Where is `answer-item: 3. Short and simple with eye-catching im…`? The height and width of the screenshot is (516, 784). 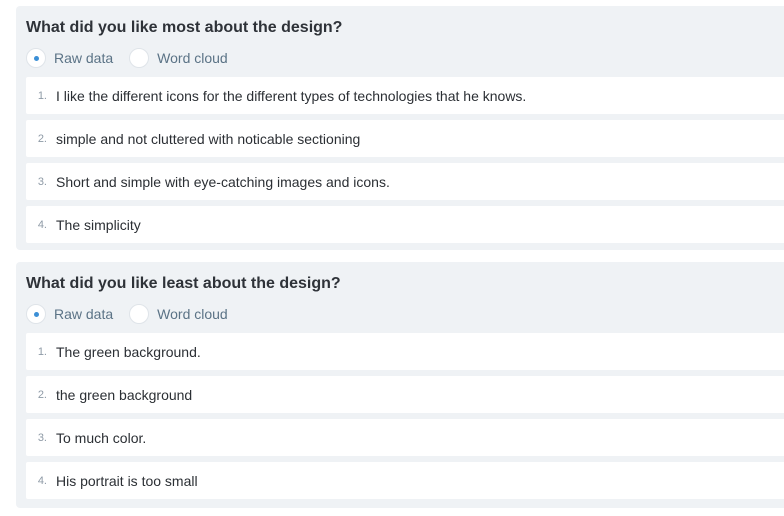
answer-item: 3. Short and simple with eye-catching im… is located at coordinates (405, 181).